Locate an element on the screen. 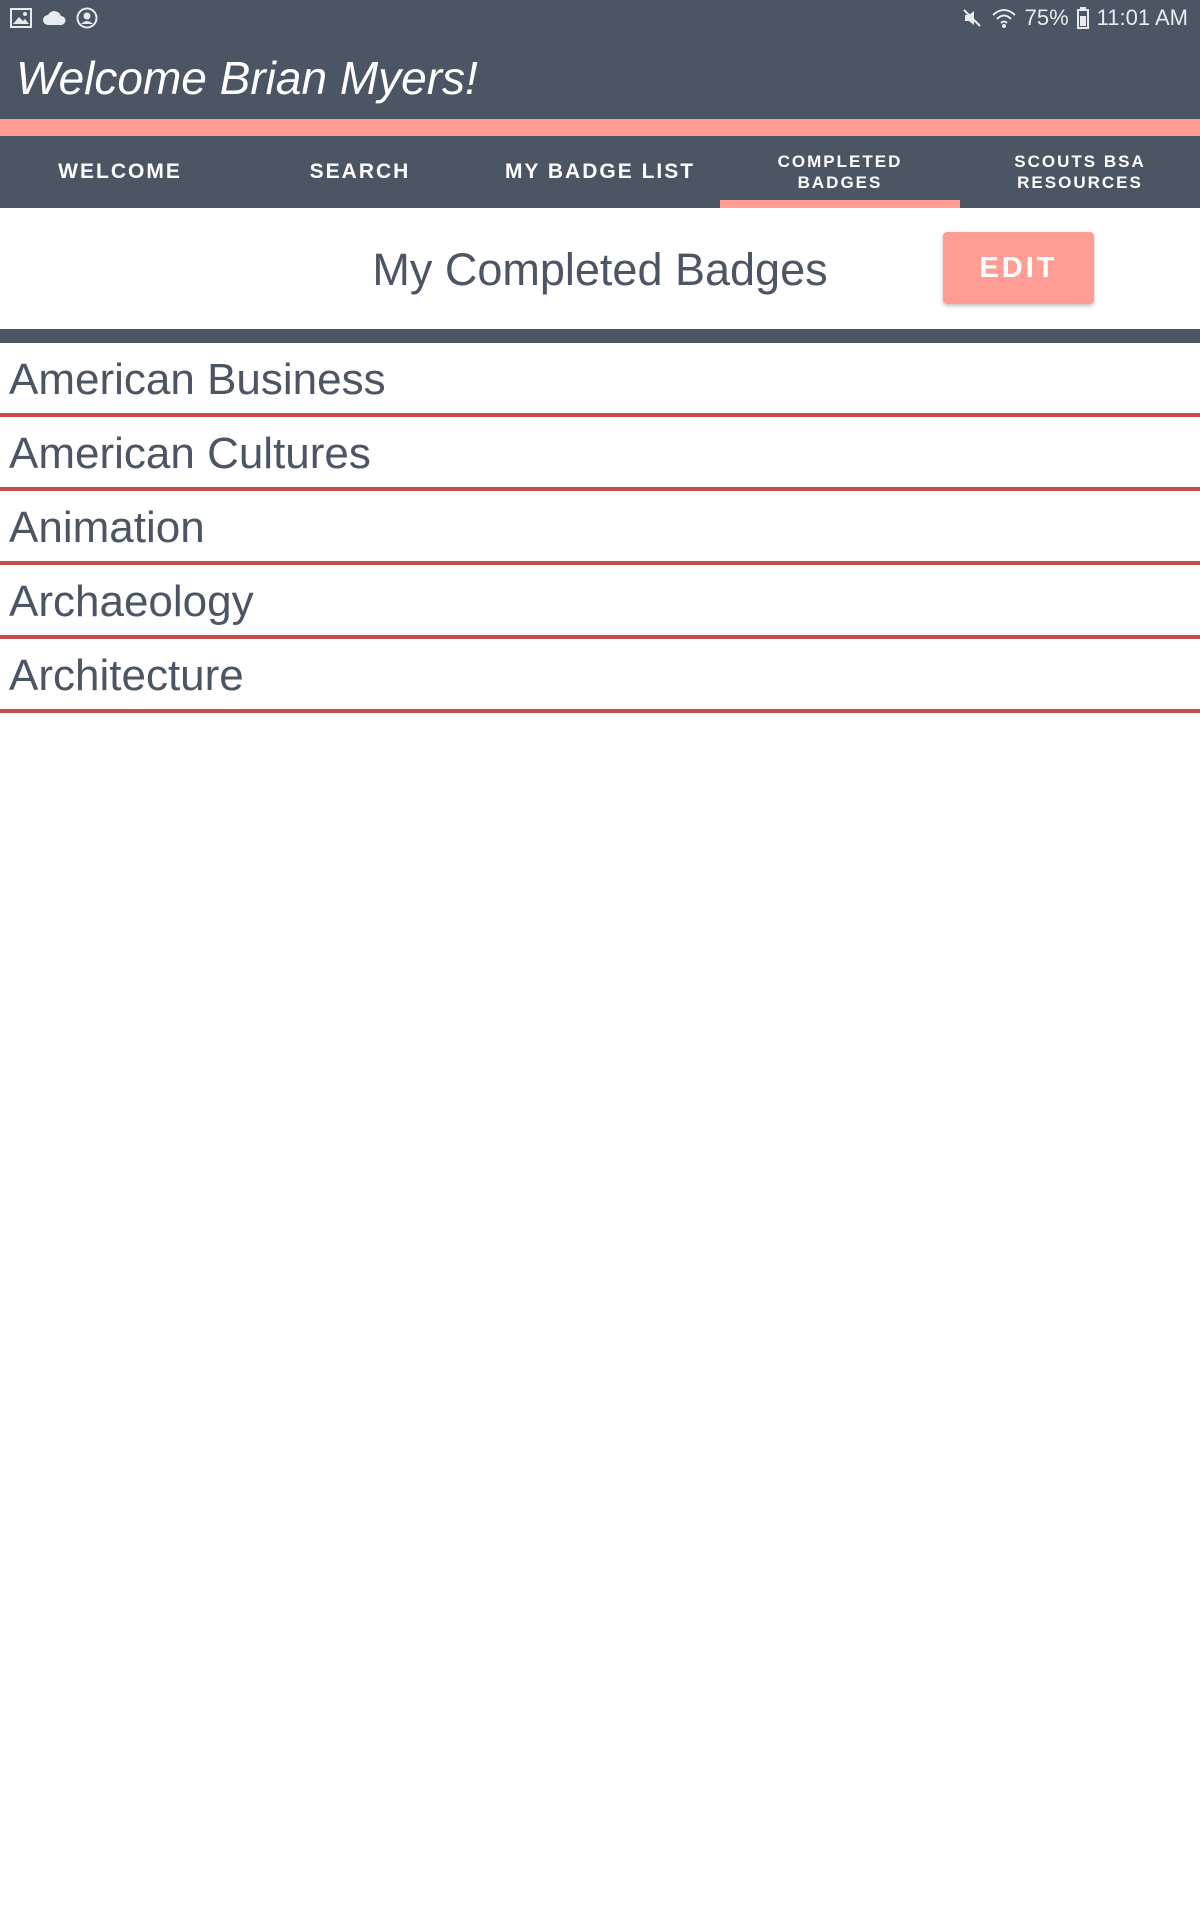 This screenshot has height=1920, width=1200. accent-strip is located at coordinates (600, 127).